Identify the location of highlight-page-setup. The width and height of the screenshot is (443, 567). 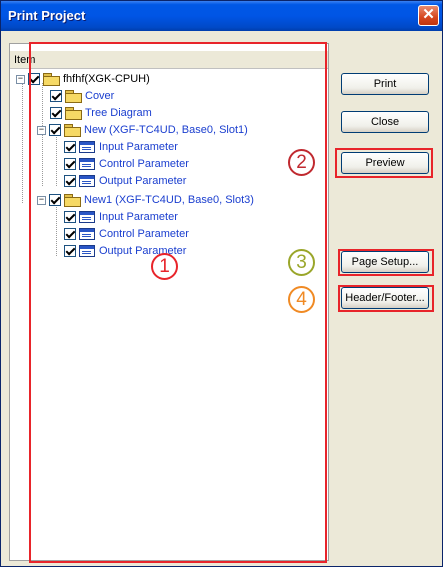
(386, 262).